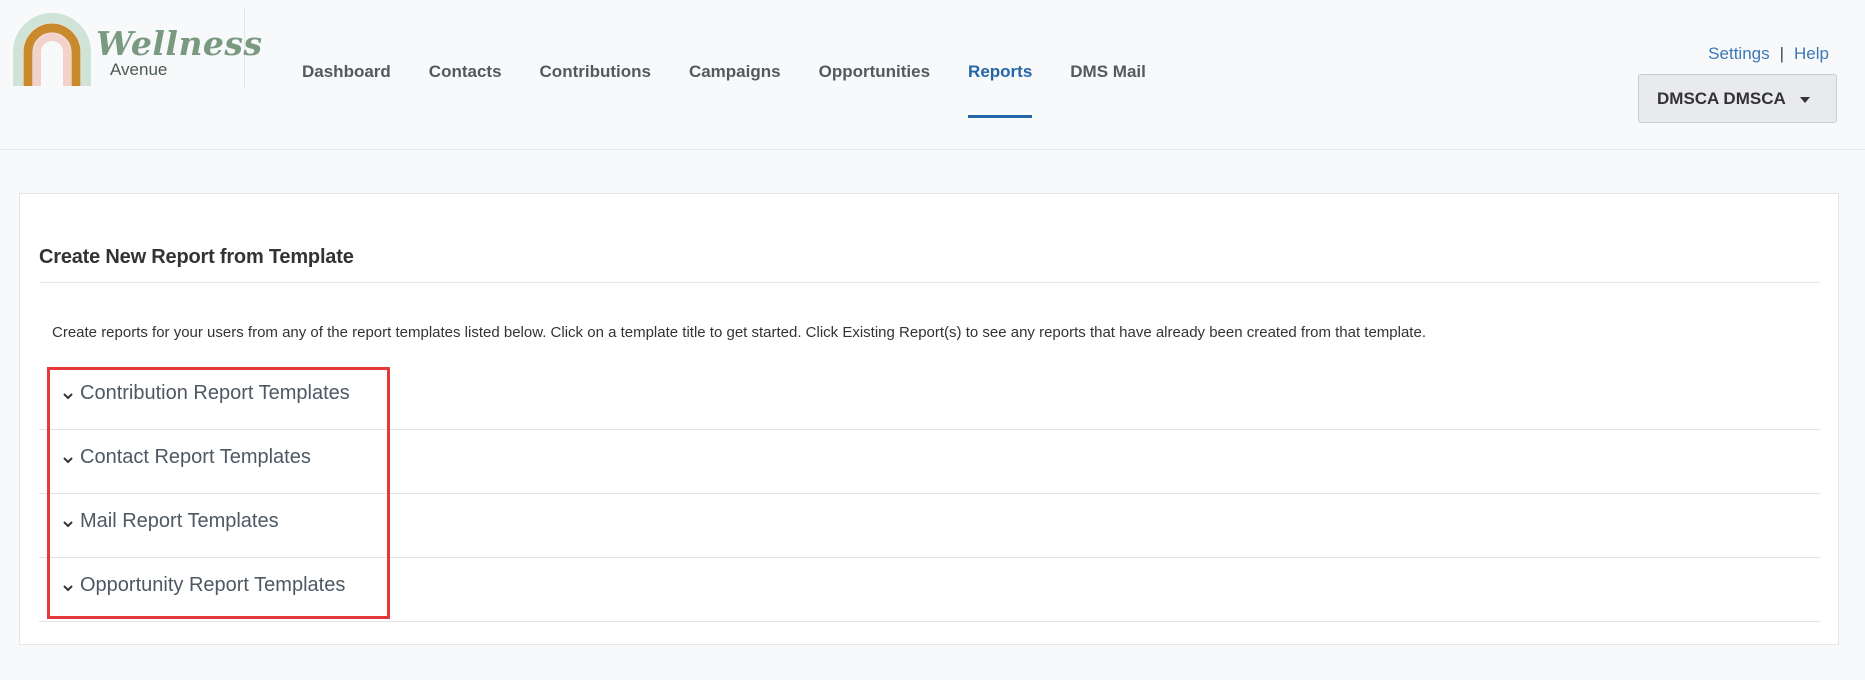  What do you see at coordinates (465, 59) in the screenshot?
I see `nav-contacts: Contacts` at bounding box center [465, 59].